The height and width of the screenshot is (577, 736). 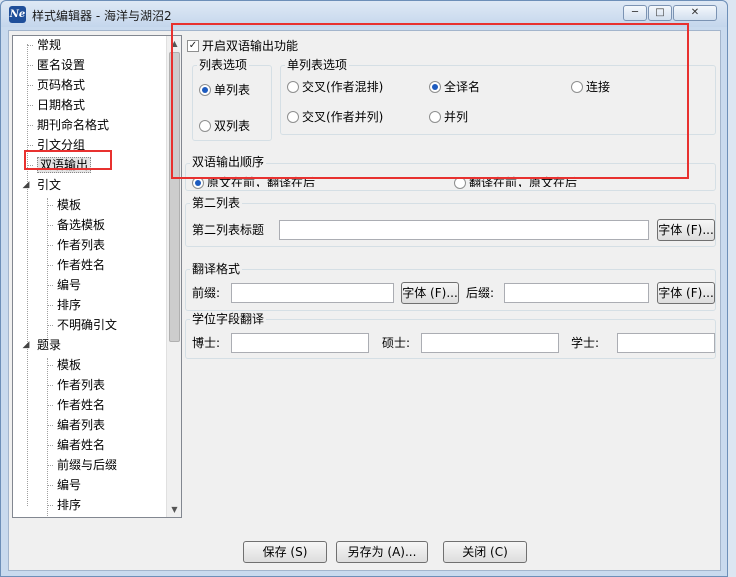 I want to click on master-input, so click(x=490, y=343).